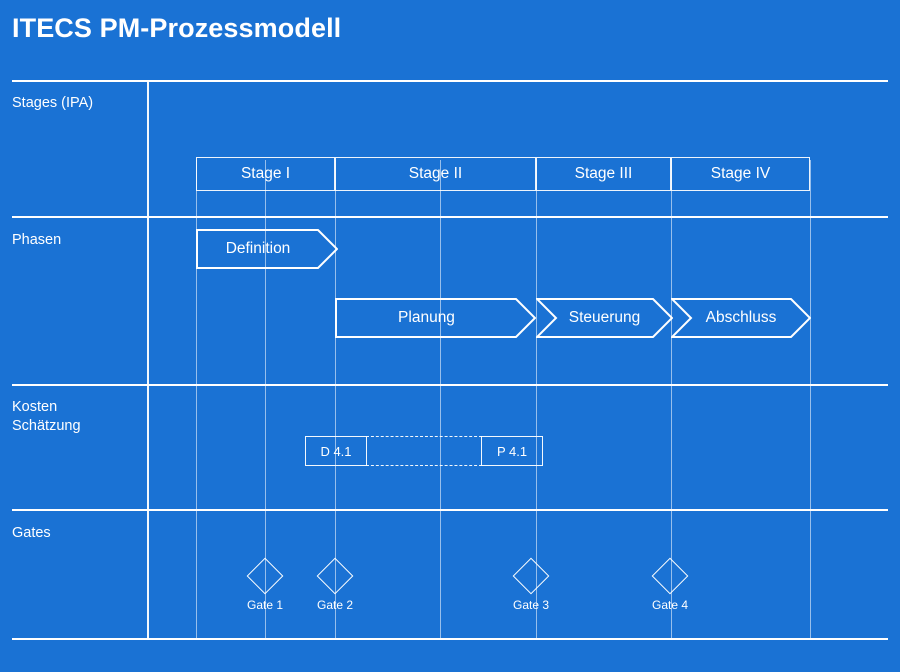 This screenshot has height=672, width=900. I want to click on stage-label-4: Stage IV, so click(740, 173).